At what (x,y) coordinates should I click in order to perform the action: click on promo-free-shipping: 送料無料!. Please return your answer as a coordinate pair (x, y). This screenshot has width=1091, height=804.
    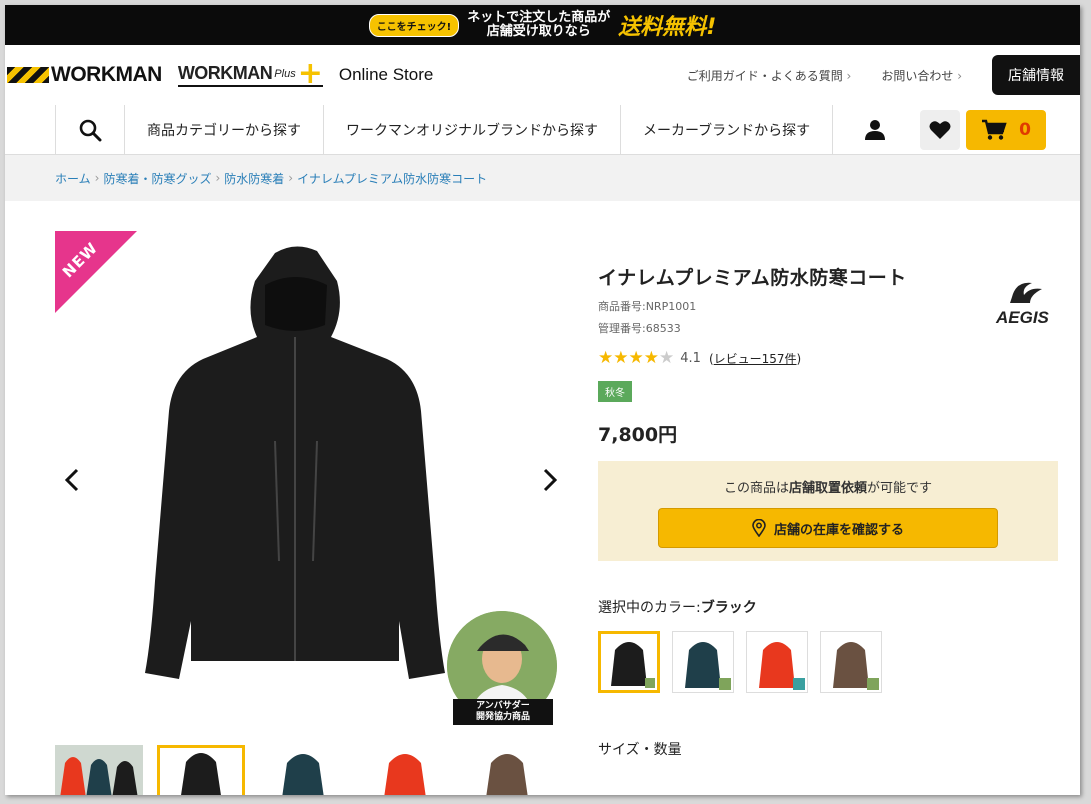
    Looking at the image, I should click on (667, 27).